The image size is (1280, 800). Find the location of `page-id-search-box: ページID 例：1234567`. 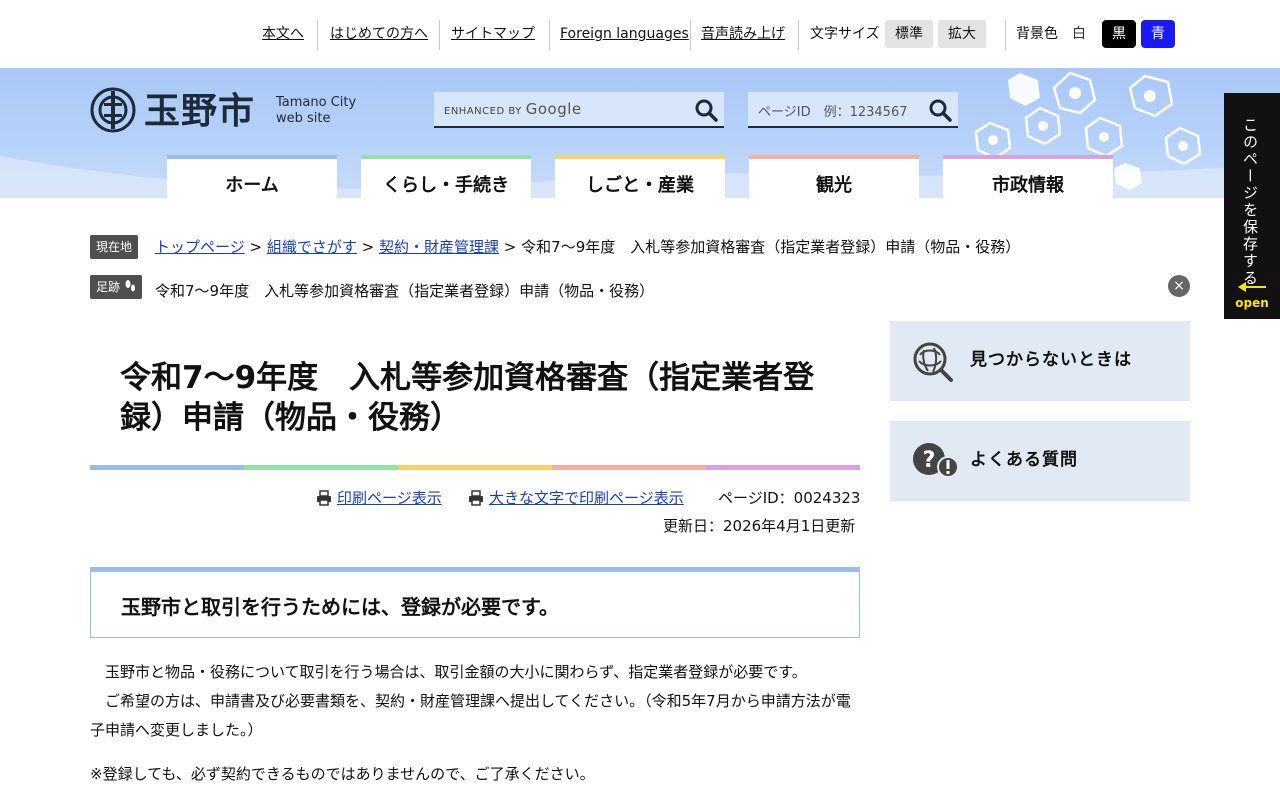

page-id-search-box: ページID 例：1234567 is located at coordinates (853, 110).